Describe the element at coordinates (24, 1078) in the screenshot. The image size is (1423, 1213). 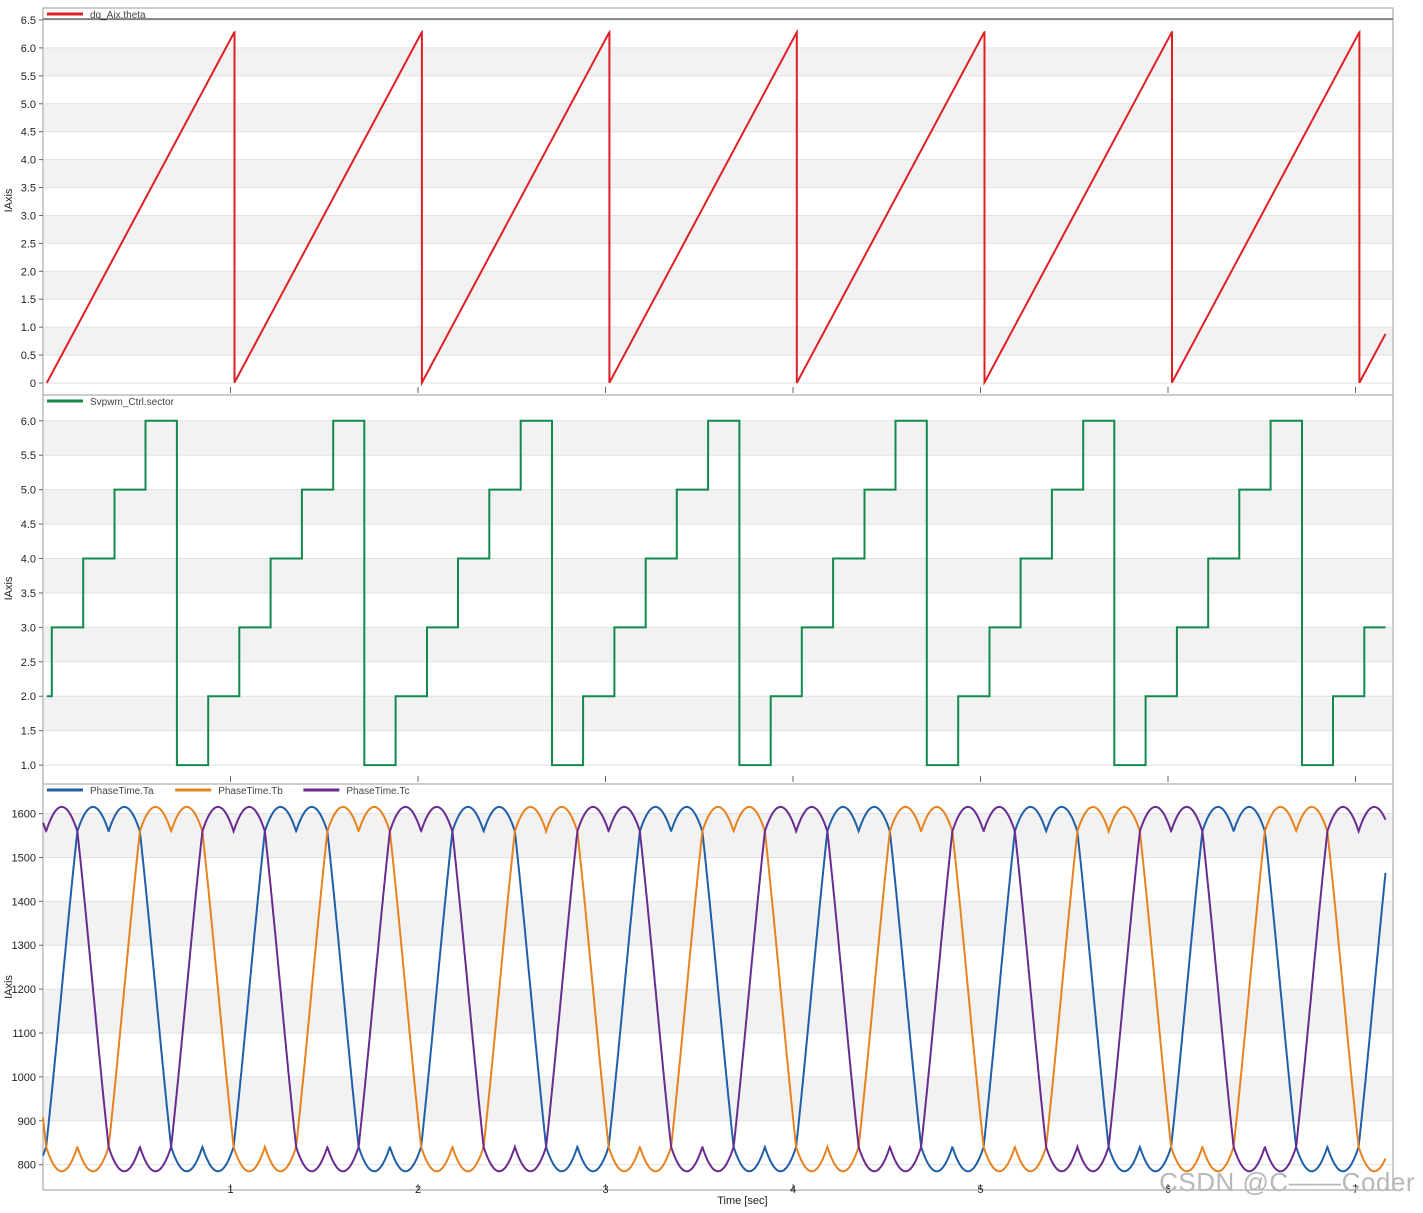
I see `y-tick-label: 1000` at that location.